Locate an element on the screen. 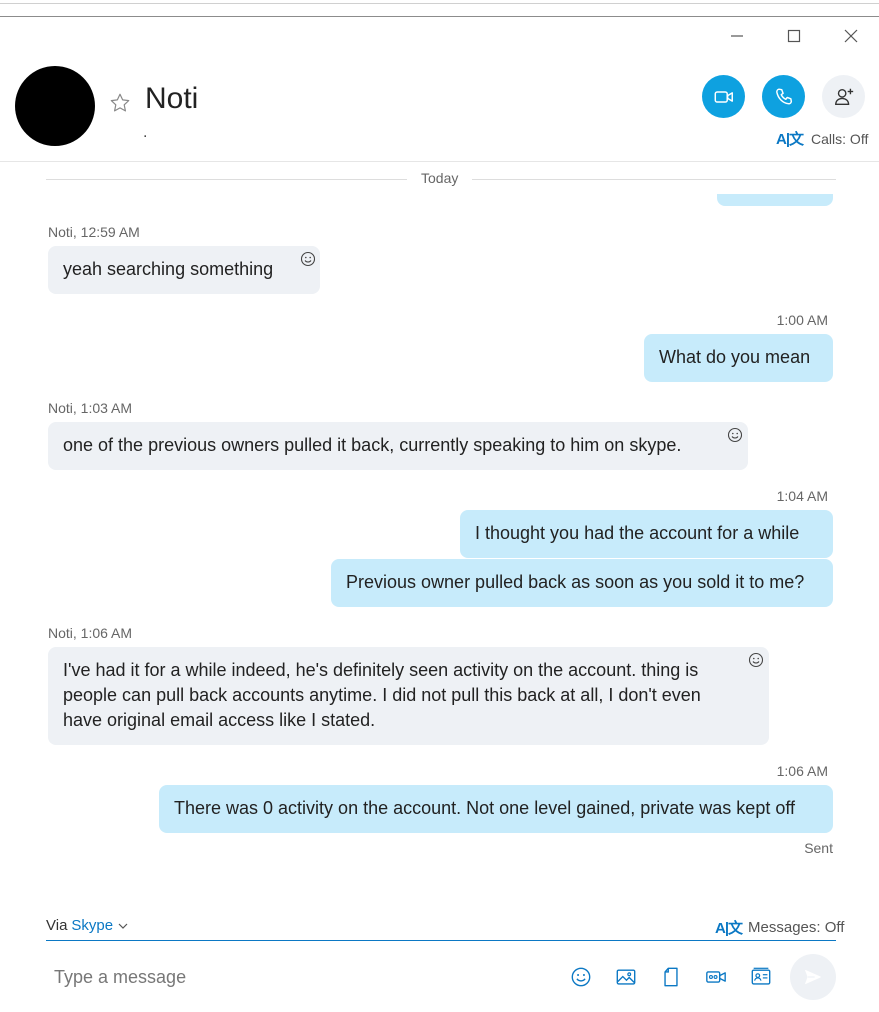  close-icon is located at coordinates (851, 36).